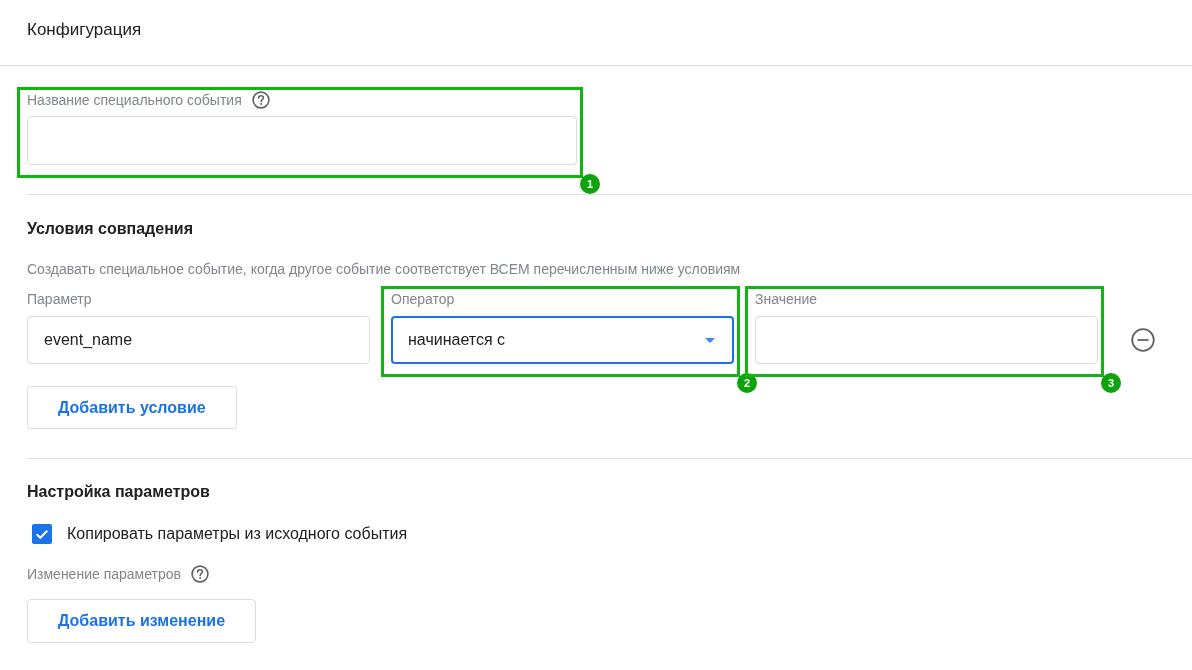  What do you see at coordinates (786, 299) in the screenshot?
I see `field-label: Значение` at bounding box center [786, 299].